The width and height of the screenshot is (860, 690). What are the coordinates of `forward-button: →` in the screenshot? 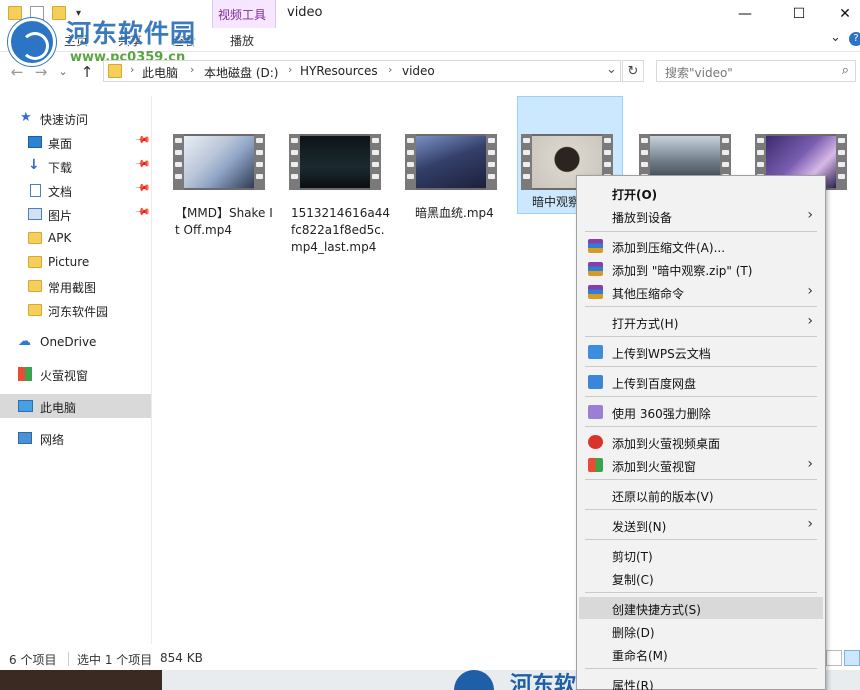 It's located at (41, 72).